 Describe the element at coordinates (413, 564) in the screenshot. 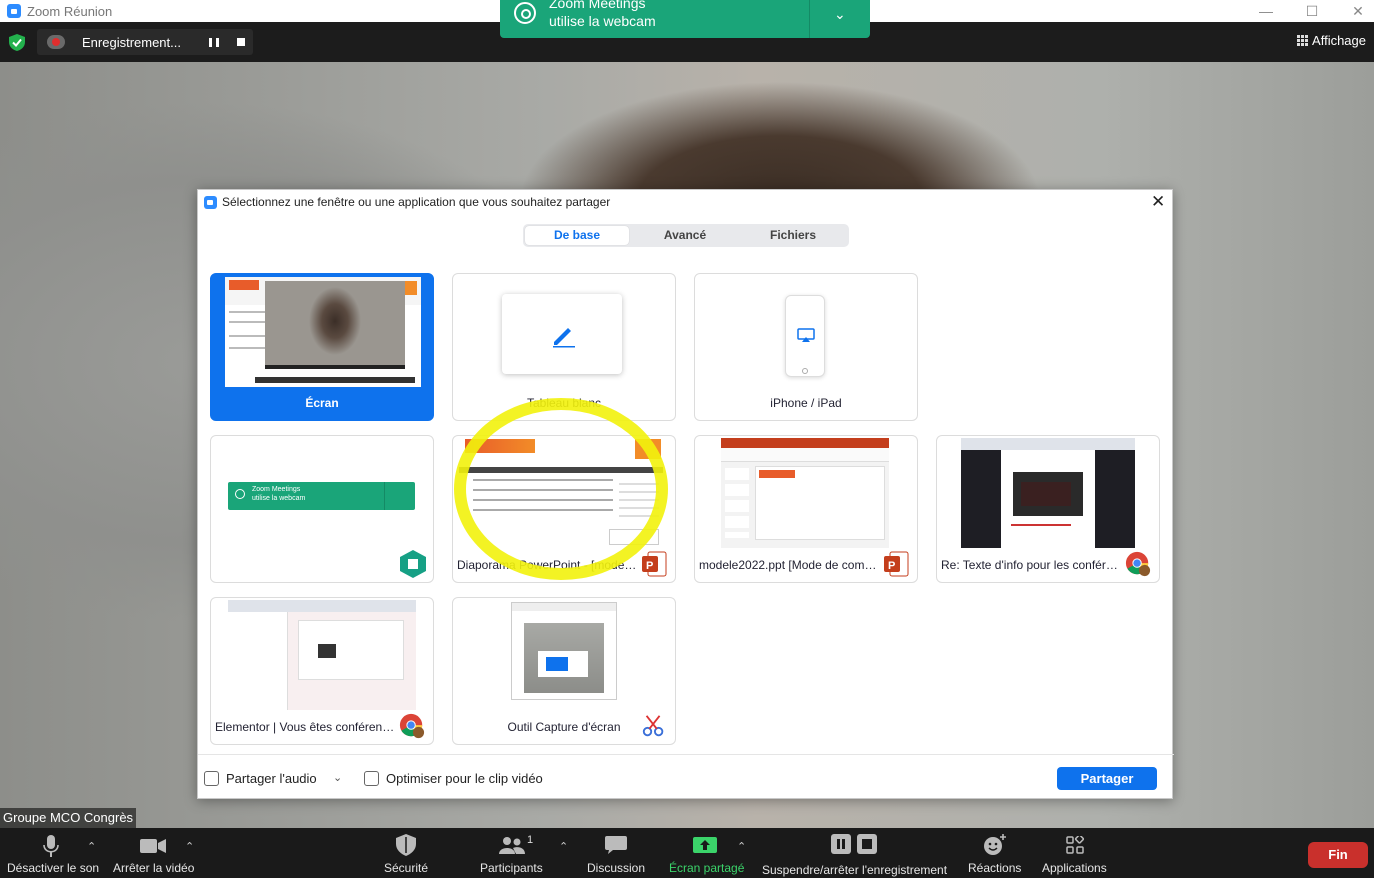

I see `app-badge-icon` at that location.